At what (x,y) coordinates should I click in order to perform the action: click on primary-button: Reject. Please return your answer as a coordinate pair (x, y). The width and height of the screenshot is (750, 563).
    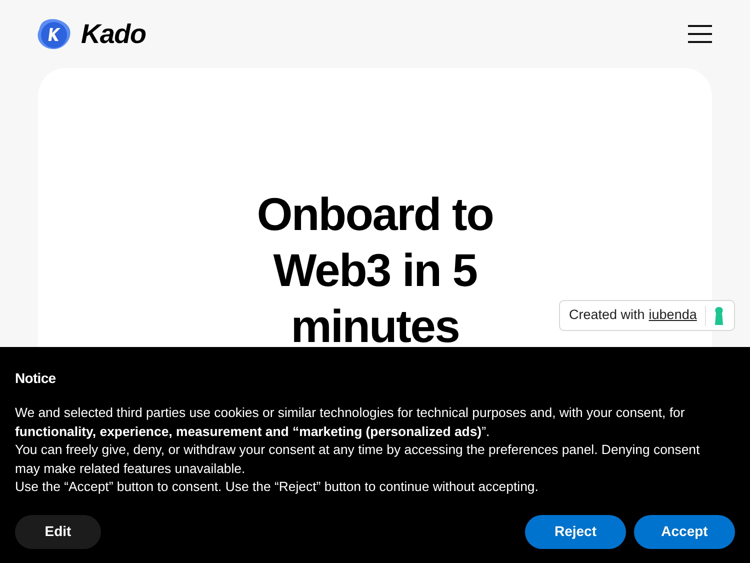
    Looking at the image, I should click on (575, 531).